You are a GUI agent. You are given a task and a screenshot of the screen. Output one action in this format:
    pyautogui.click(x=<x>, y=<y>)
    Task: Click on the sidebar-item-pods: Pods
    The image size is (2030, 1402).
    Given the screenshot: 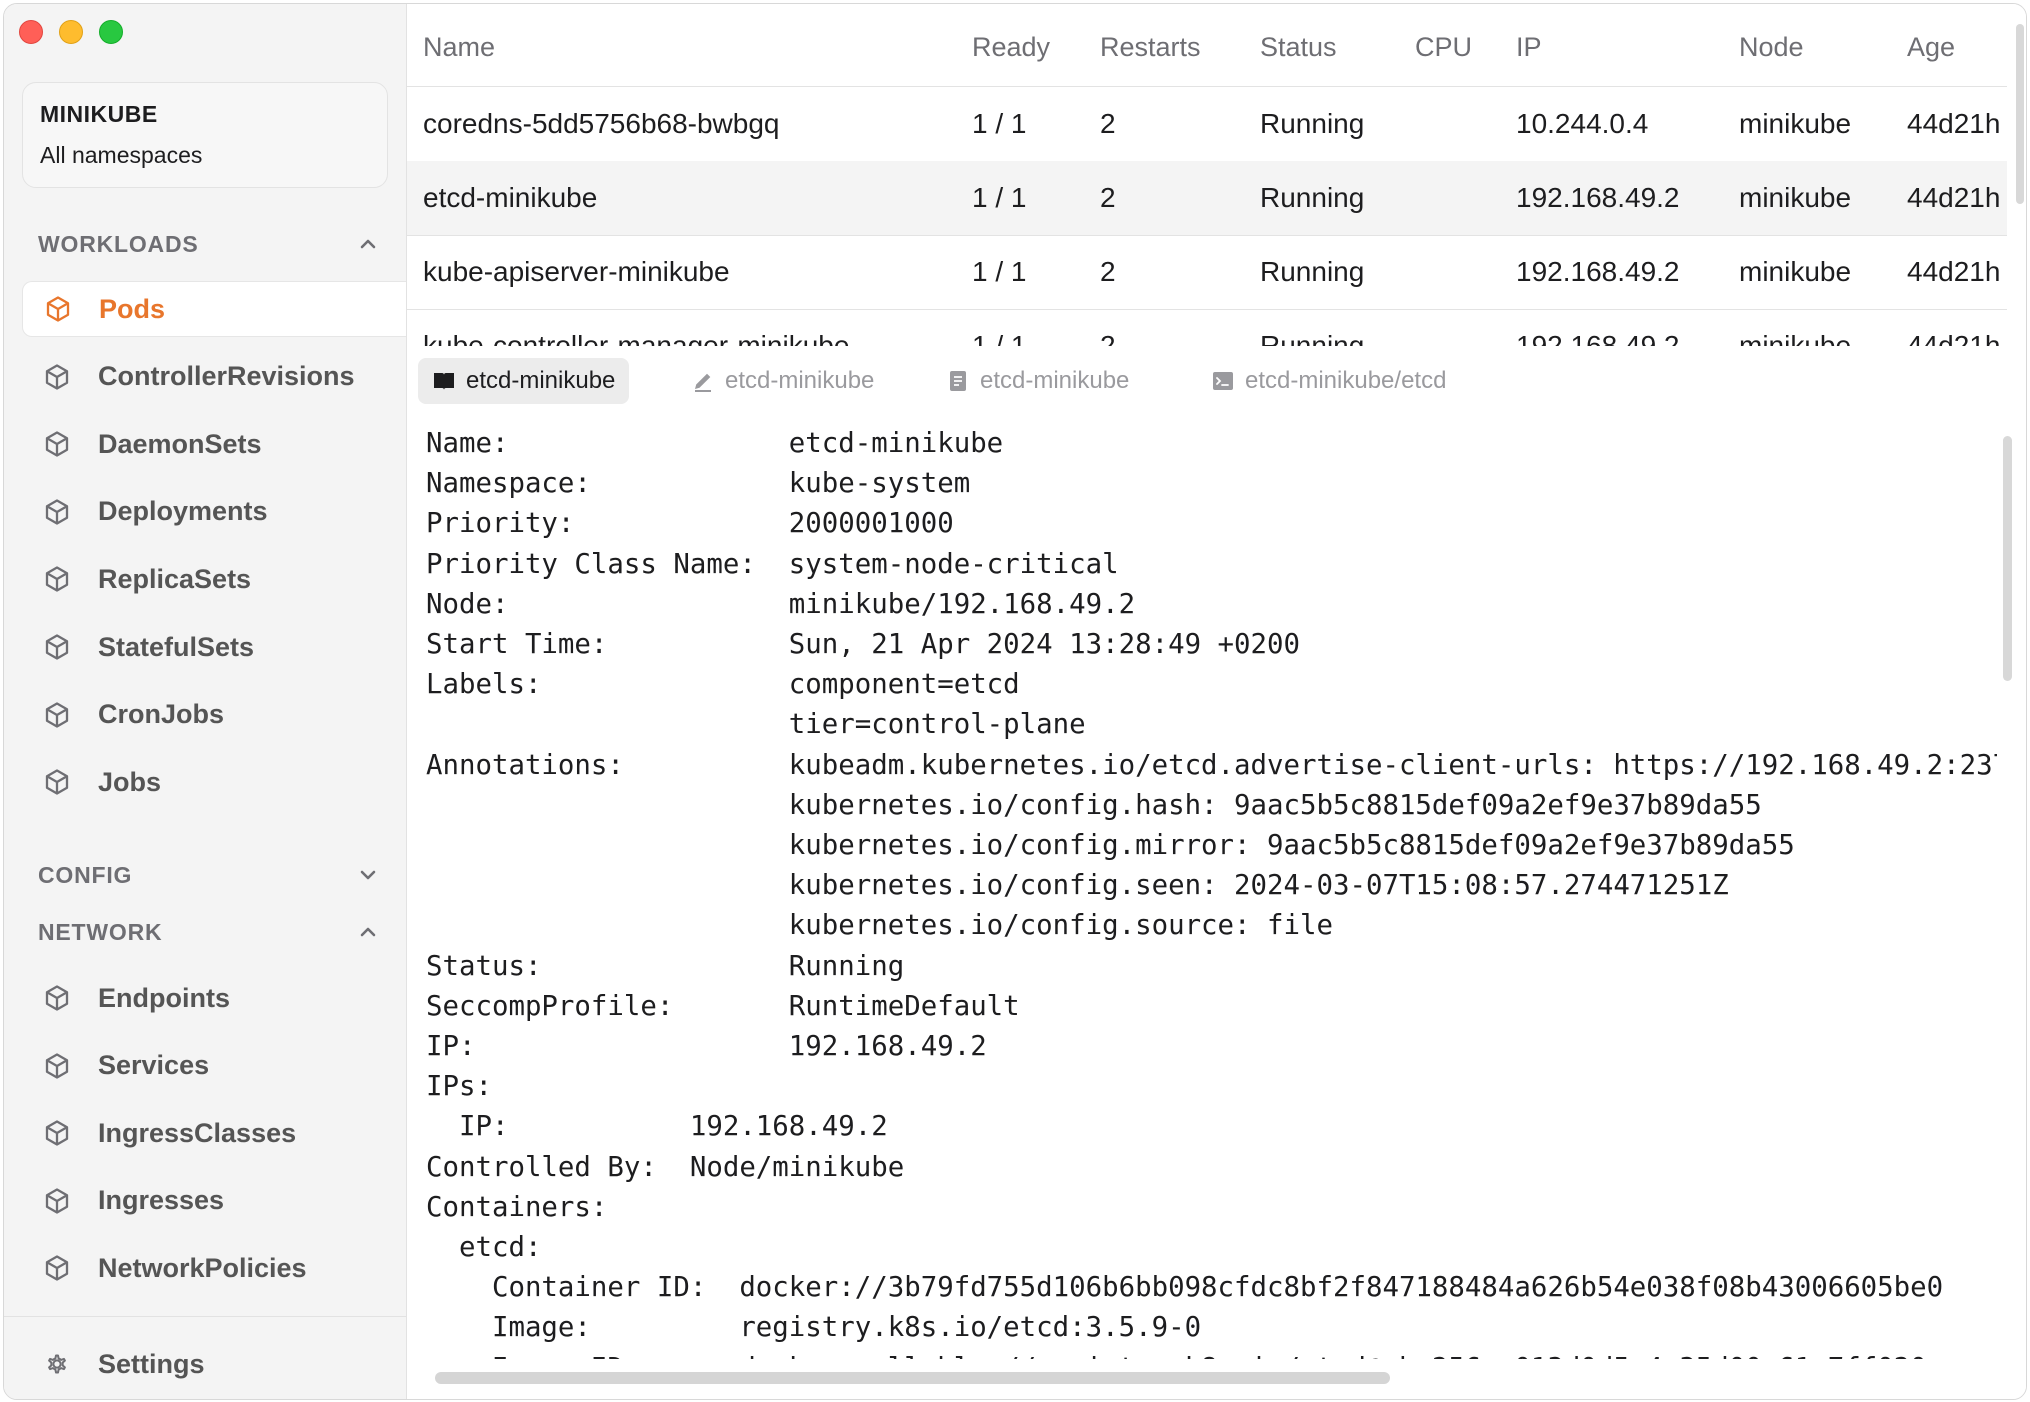 What is the action you would take?
    pyautogui.click(x=214, y=309)
    